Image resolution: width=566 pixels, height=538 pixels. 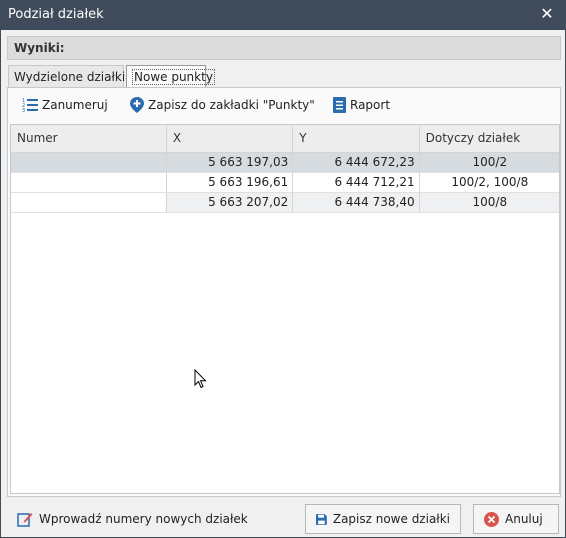 What do you see at coordinates (231, 105) in the screenshot?
I see `save-to-points-label: Zapisz do zakładki "Punkty"` at bounding box center [231, 105].